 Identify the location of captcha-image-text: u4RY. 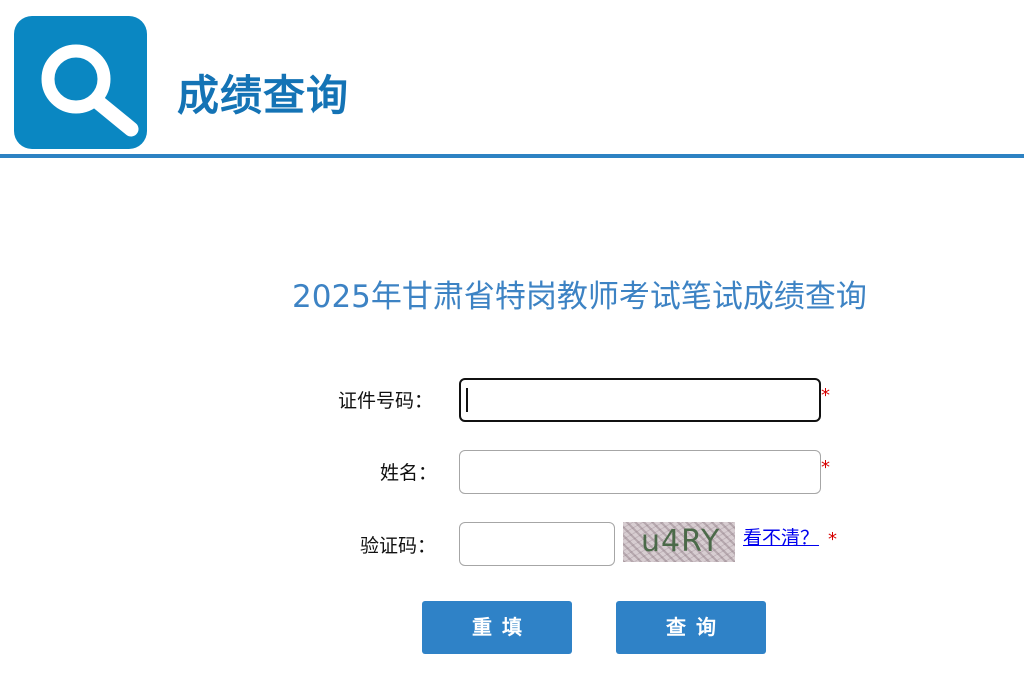
(681, 541).